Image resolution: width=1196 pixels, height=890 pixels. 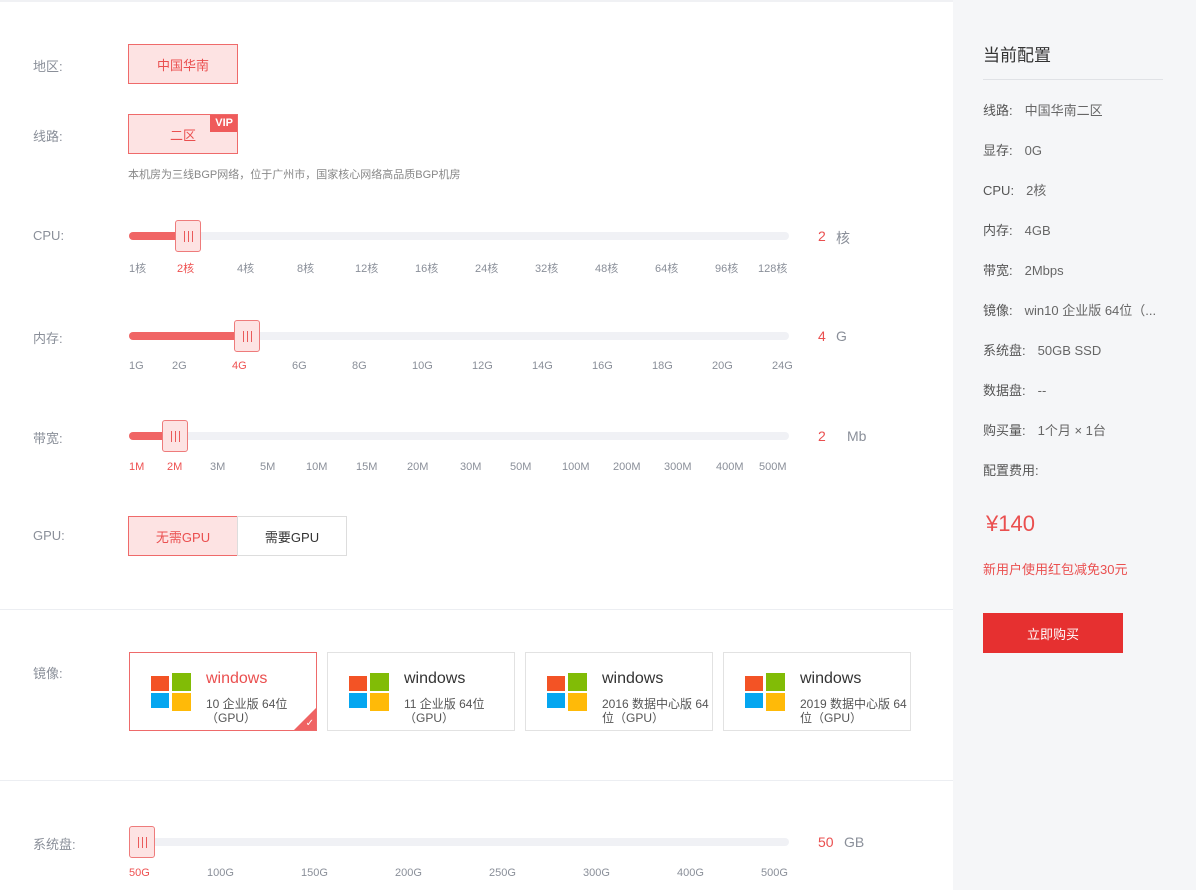 I want to click on slider-tick: 8核, so click(x=305, y=268).